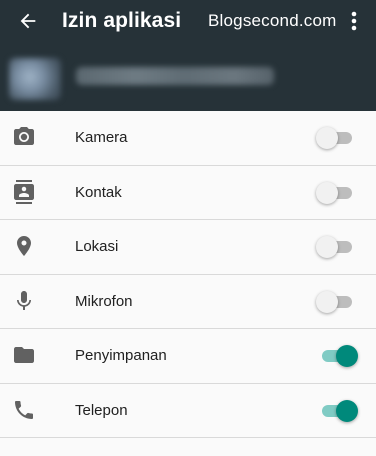 The height and width of the screenshot is (456, 376). Describe the element at coordinates (24, 137) in the screenshot. I see `camera-icon` at that location.